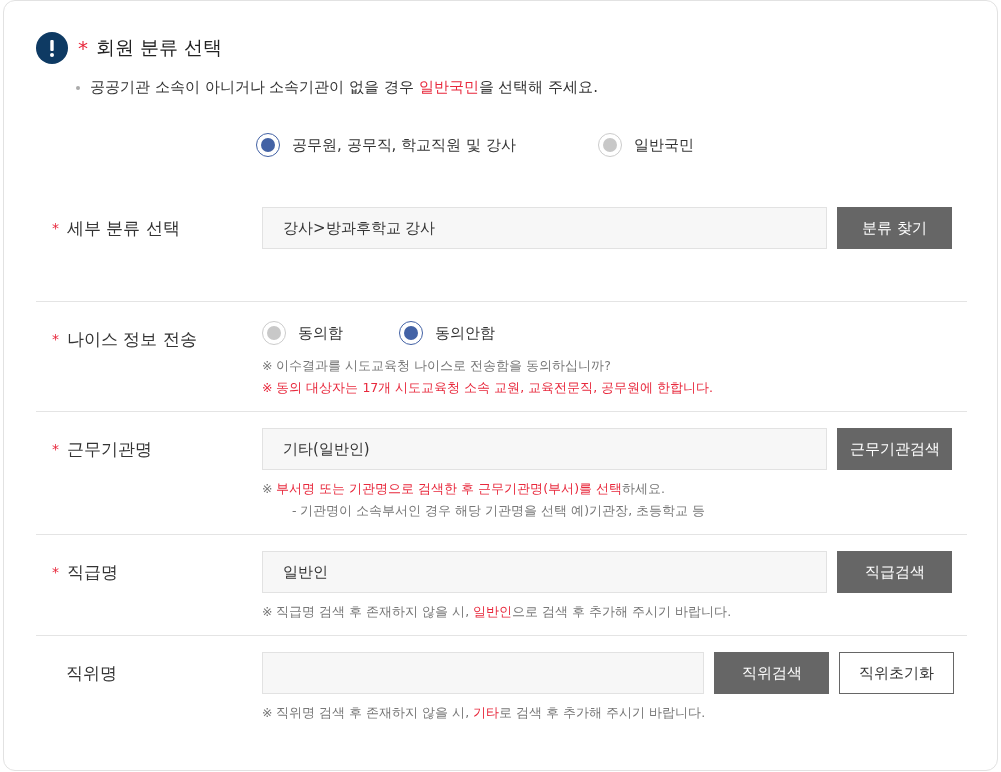  Describe the element at coordinates (896, 673) in the screenshot. I see `search-button: 직위초기화` at that location.